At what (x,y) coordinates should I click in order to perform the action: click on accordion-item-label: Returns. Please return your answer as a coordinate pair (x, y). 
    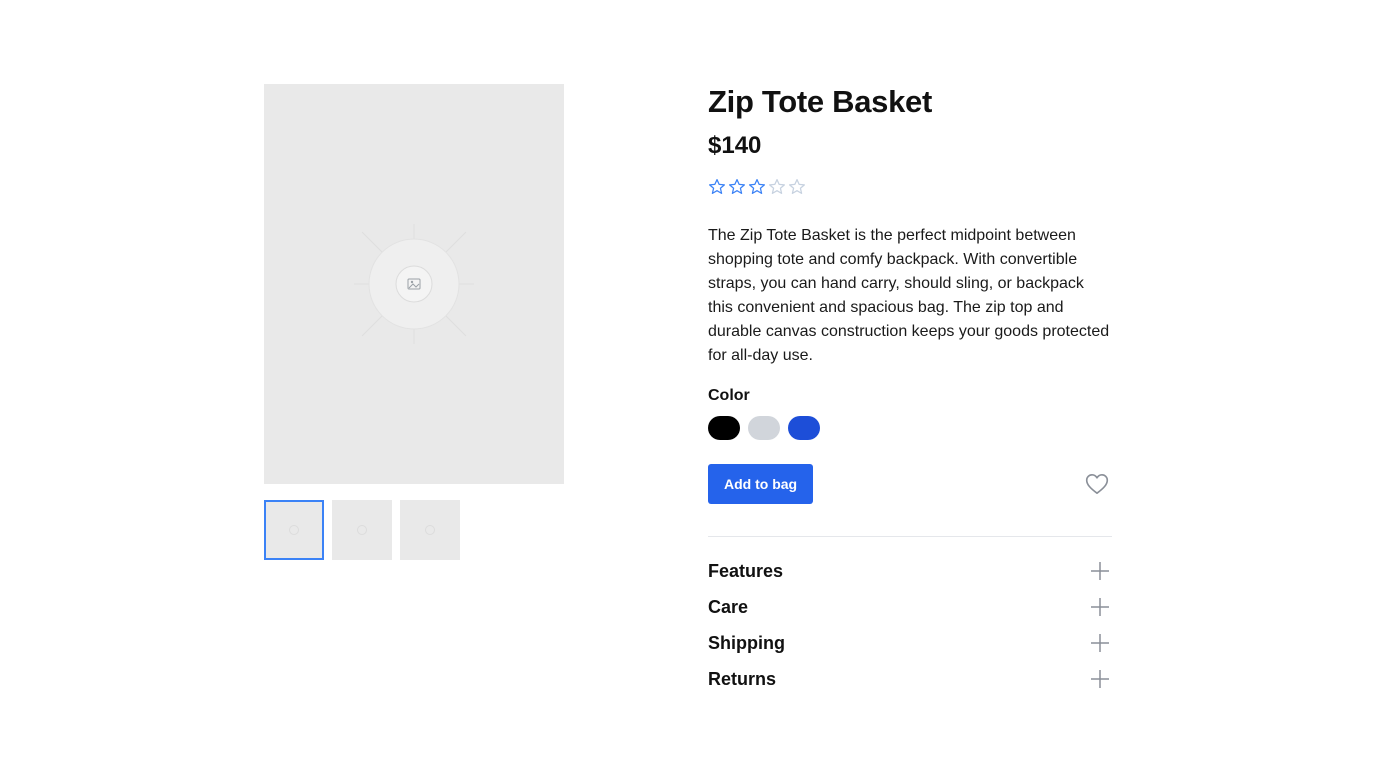
    Looking at the image, I should click on (742, 678).